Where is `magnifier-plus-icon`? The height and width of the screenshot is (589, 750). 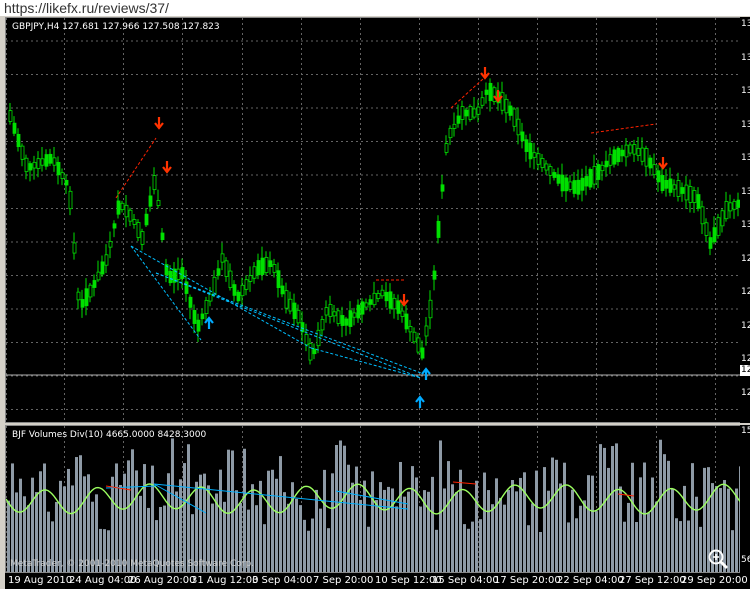 magnifier-plus-icon is located at coordinates (718, 559).